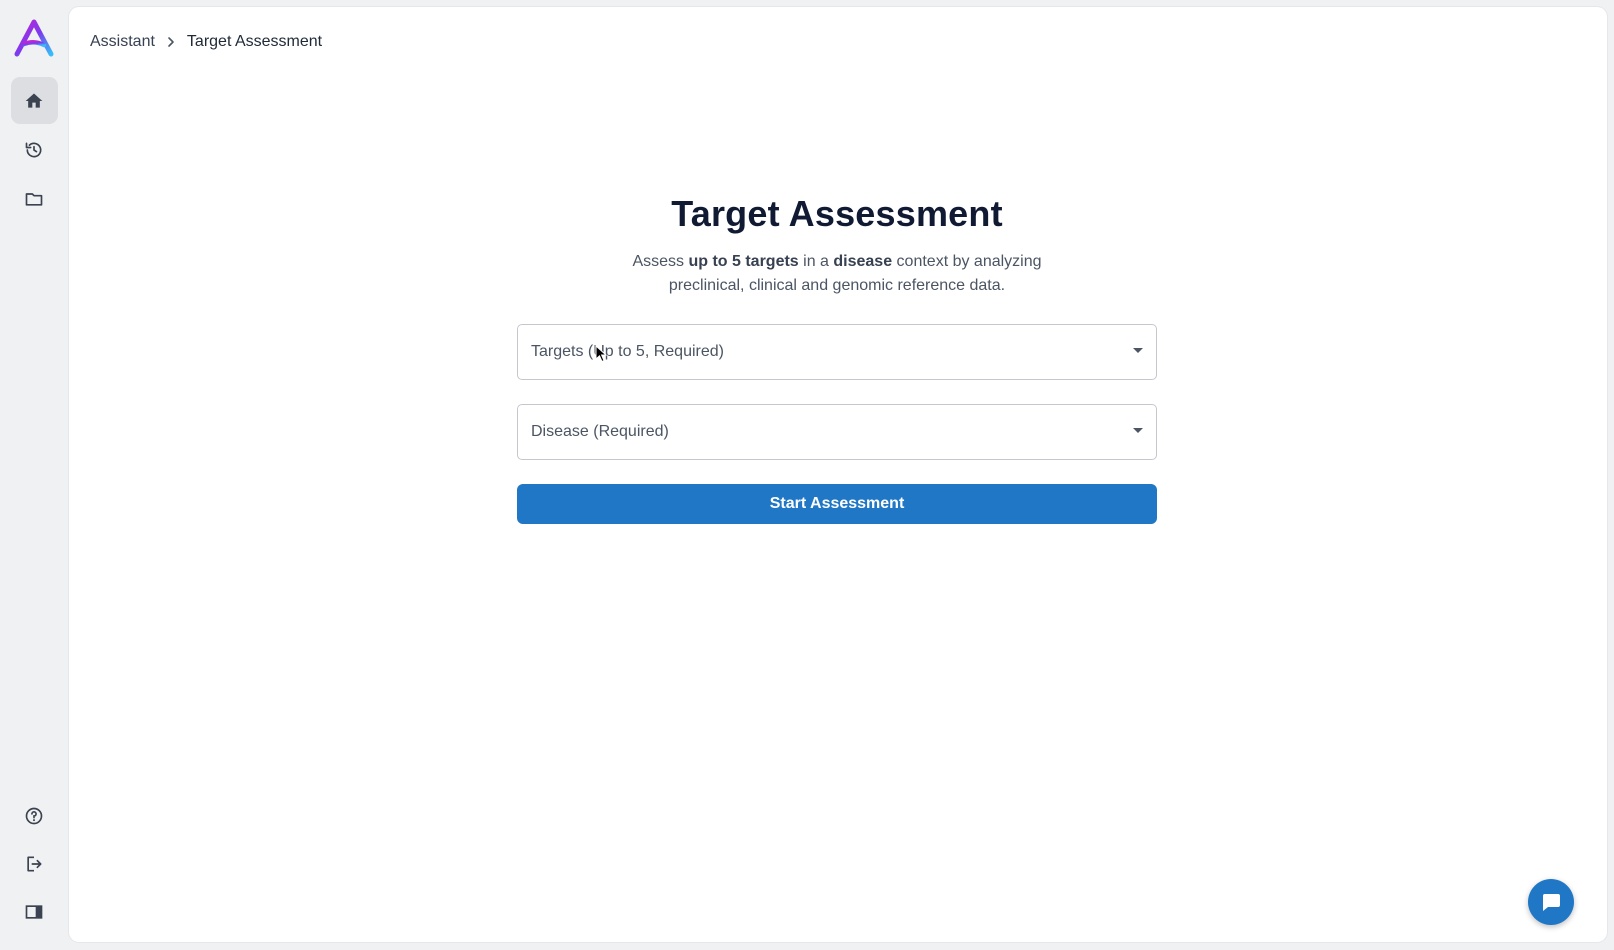  I want to click on sidebar-item-logout, so click(34, 863).